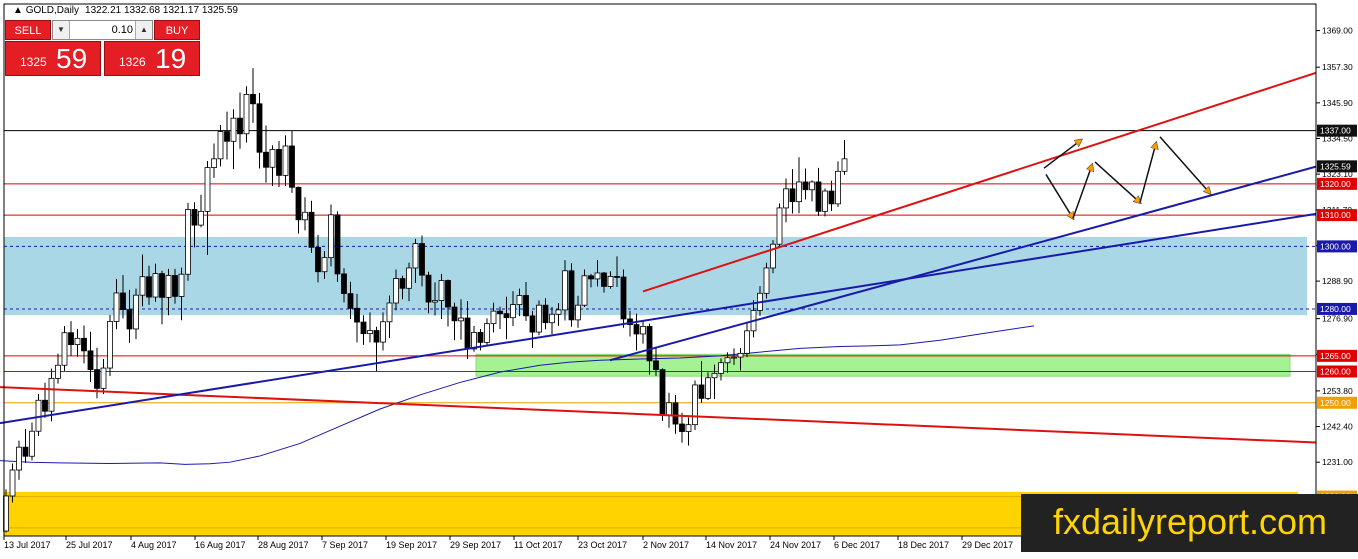  Describe the element at coordinates (1189, 523) in the screenshot. I see `watermark: fxdailyreport.com` at that location.